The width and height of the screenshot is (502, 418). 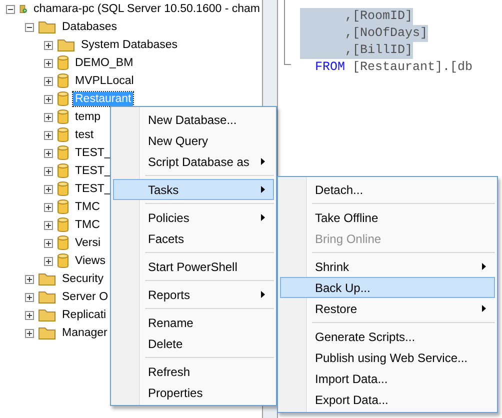 I want to click on tree-item: temp, so click(x=88, y=117).